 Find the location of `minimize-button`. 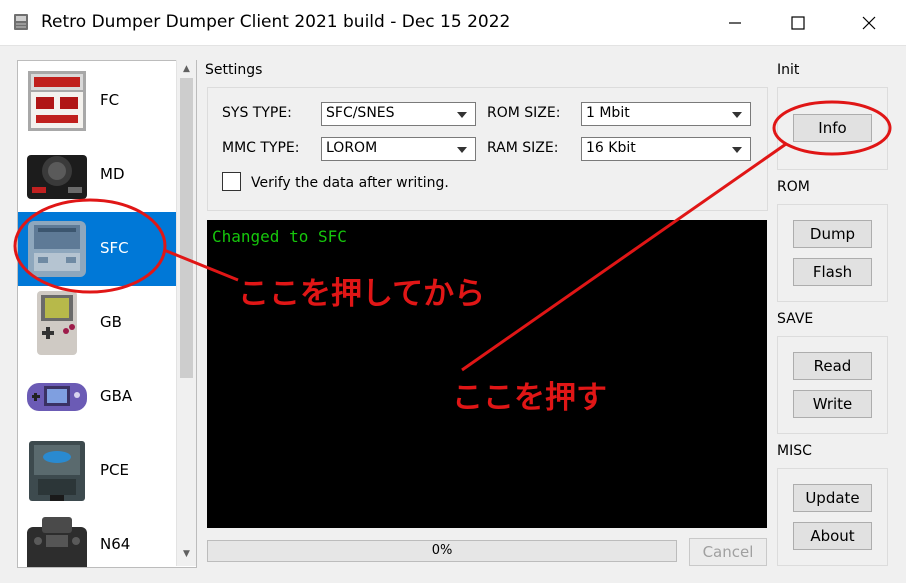

minimize-button is located at coordinates (735, 22).